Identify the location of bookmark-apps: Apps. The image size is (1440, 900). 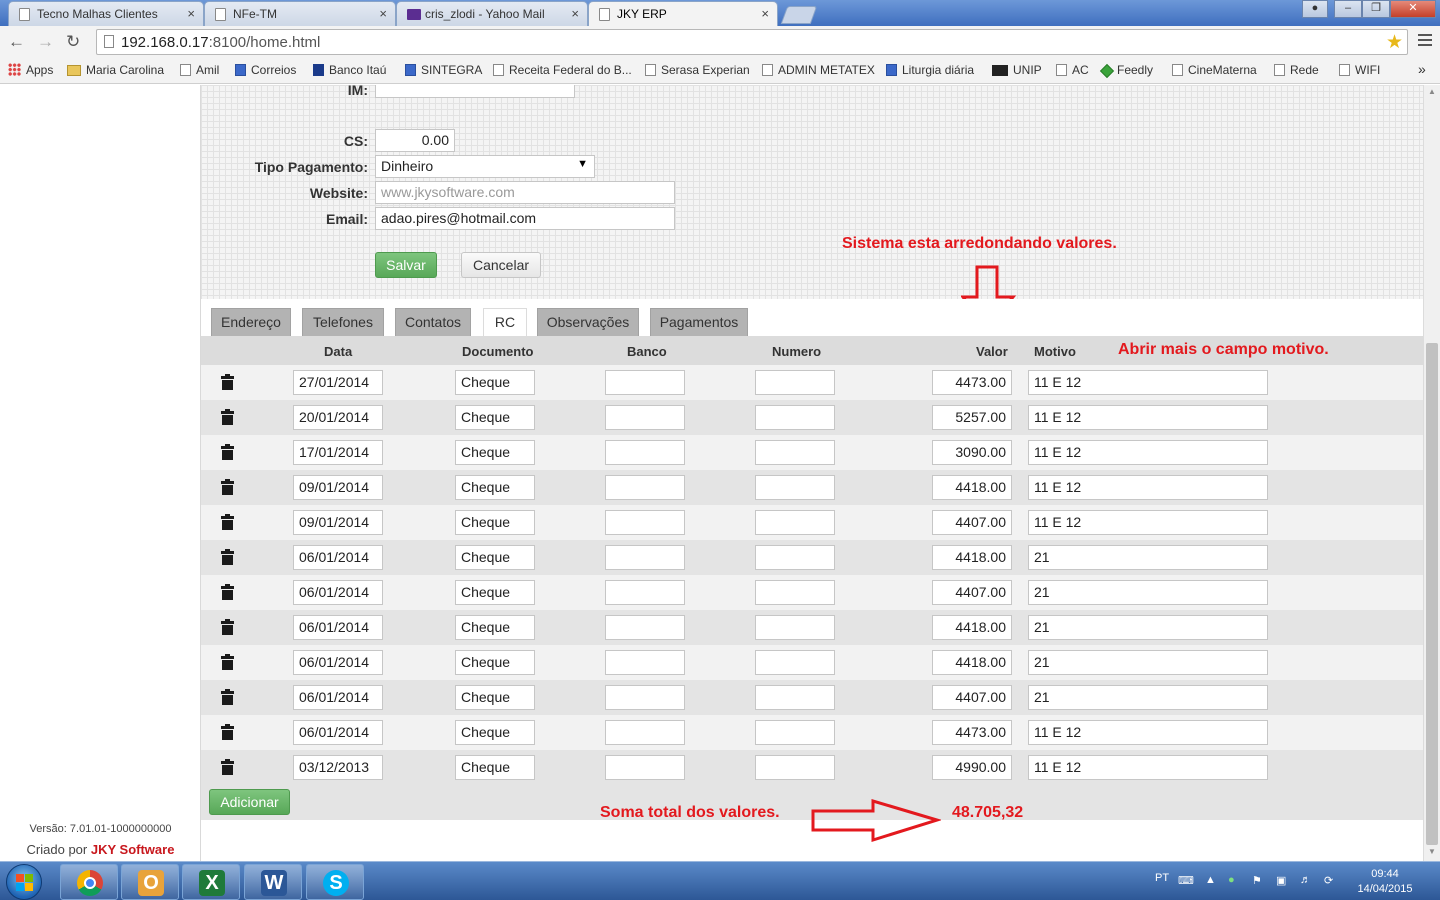
(30, 70).